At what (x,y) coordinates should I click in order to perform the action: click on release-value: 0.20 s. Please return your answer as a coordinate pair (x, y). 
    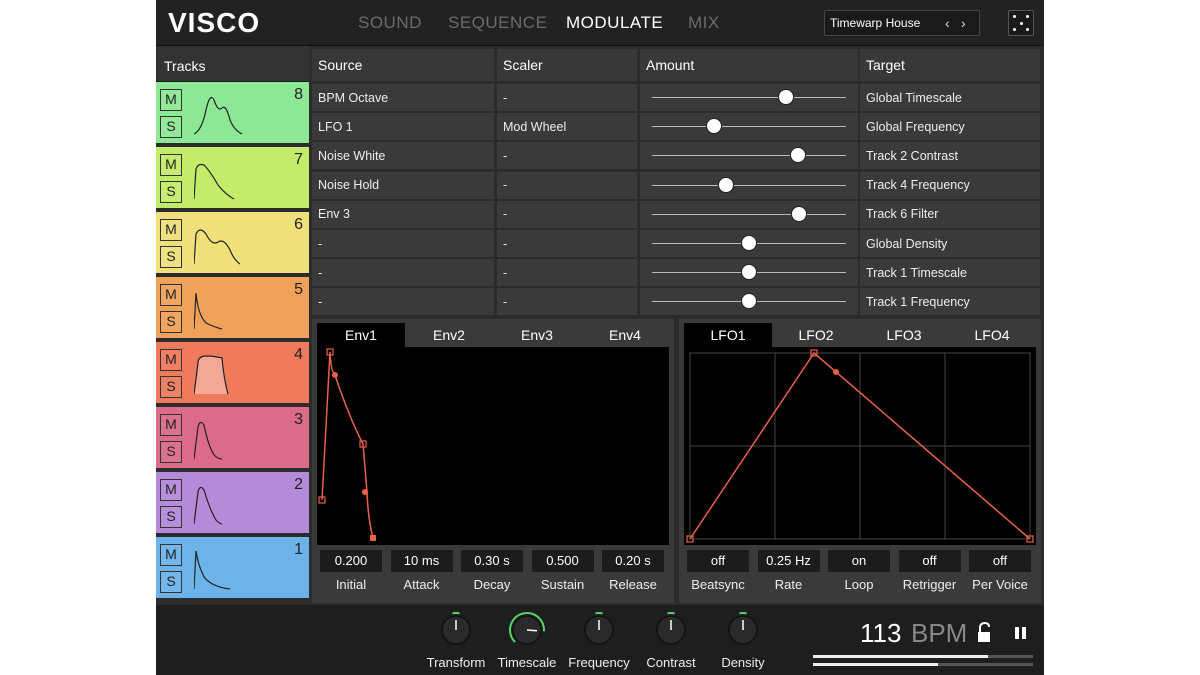
    Looking at the image, I should click on (633, 561).